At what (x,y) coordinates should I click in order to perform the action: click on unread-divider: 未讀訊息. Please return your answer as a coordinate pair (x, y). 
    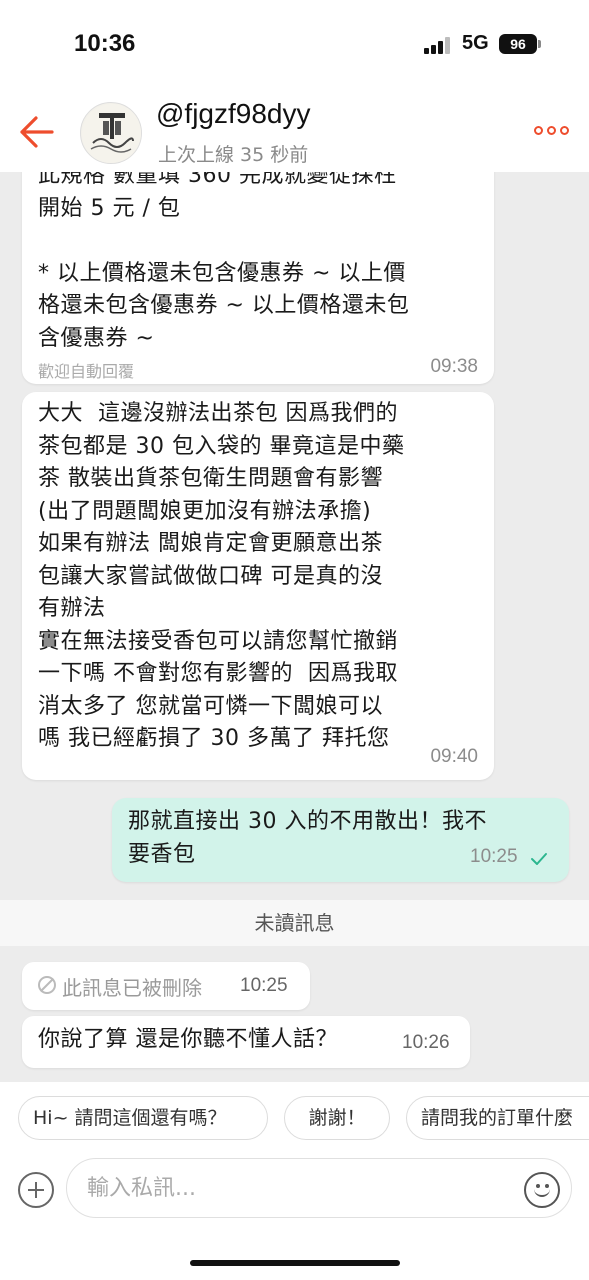
    Looking at the image, I should click on (294, 923).